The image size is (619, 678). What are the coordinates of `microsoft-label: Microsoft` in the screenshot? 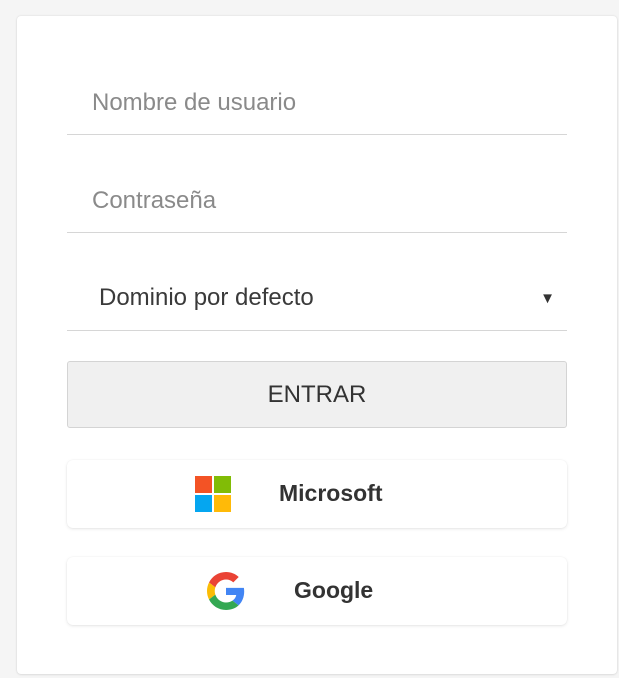 It's located at (331, 493).